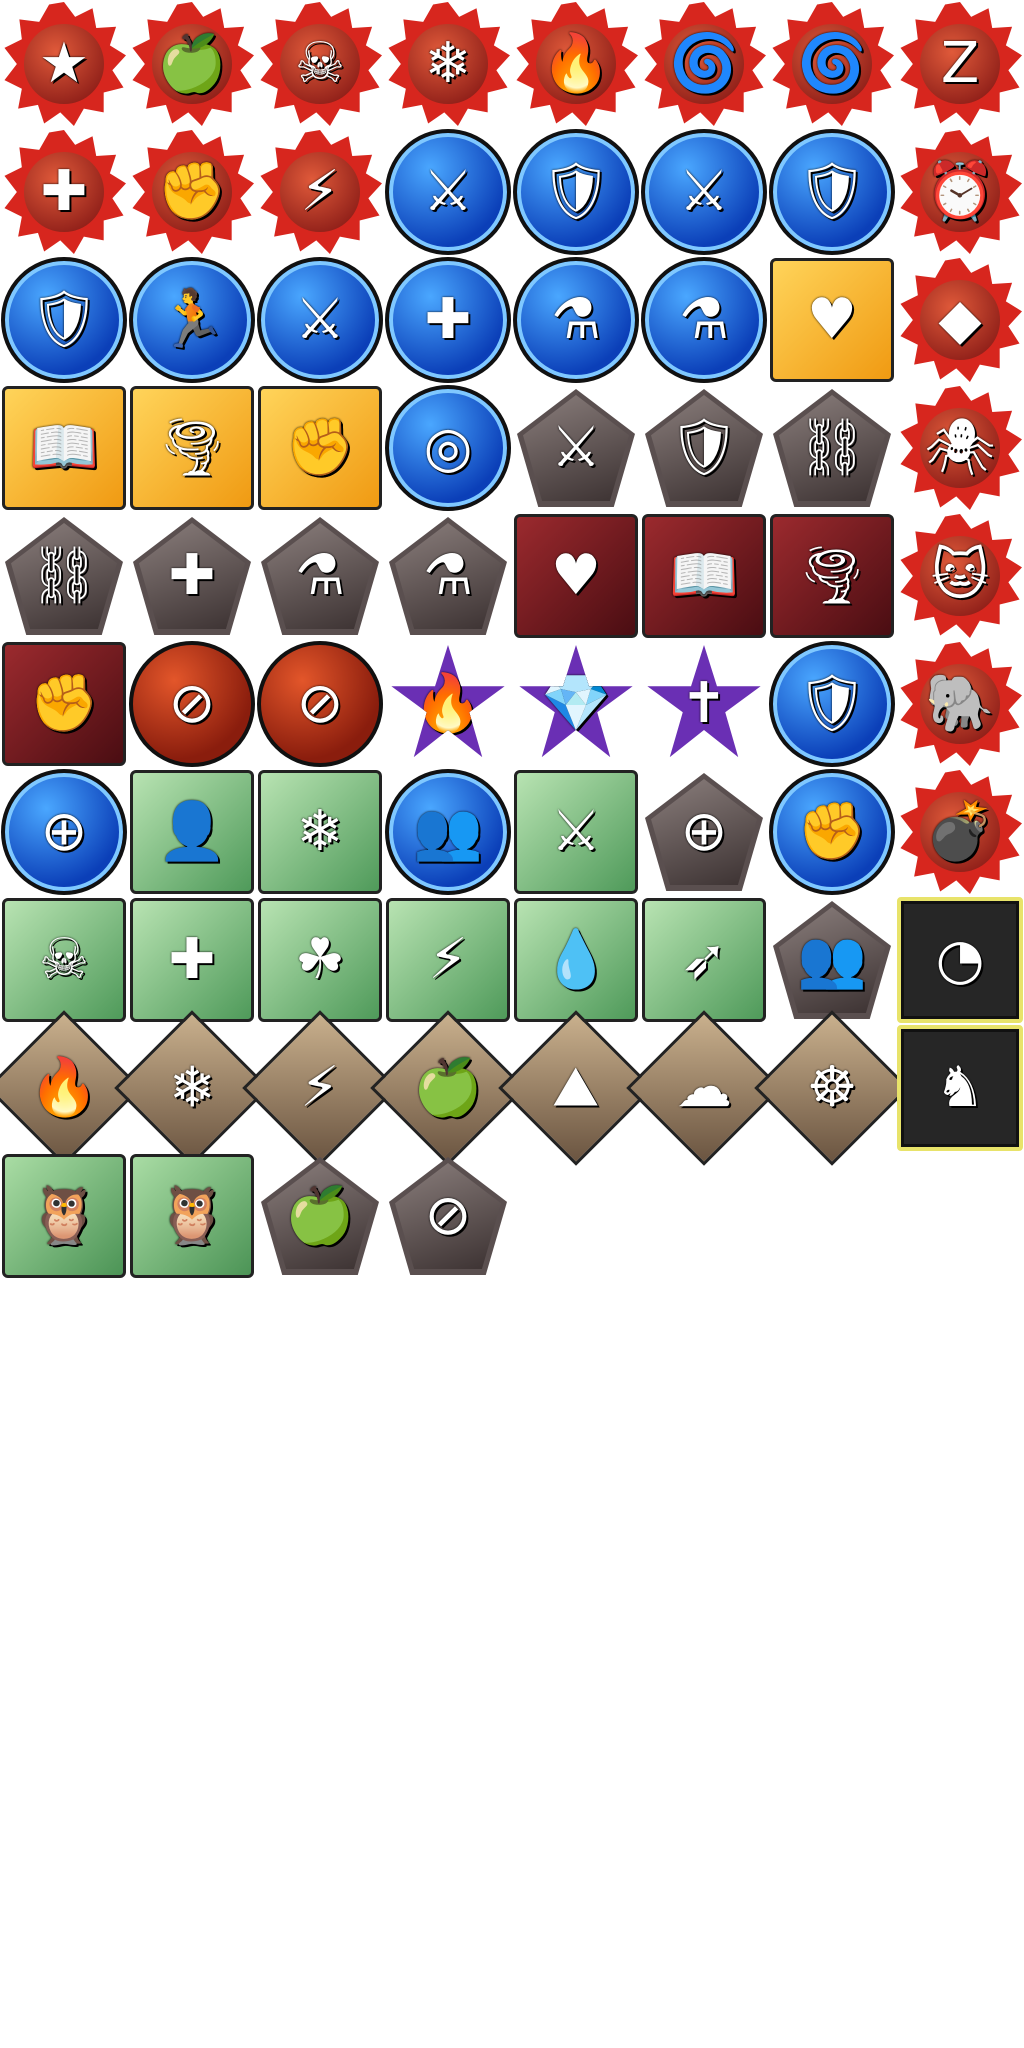  I want to click on blue-owl-icon: 🦉, so click(64, 1216).